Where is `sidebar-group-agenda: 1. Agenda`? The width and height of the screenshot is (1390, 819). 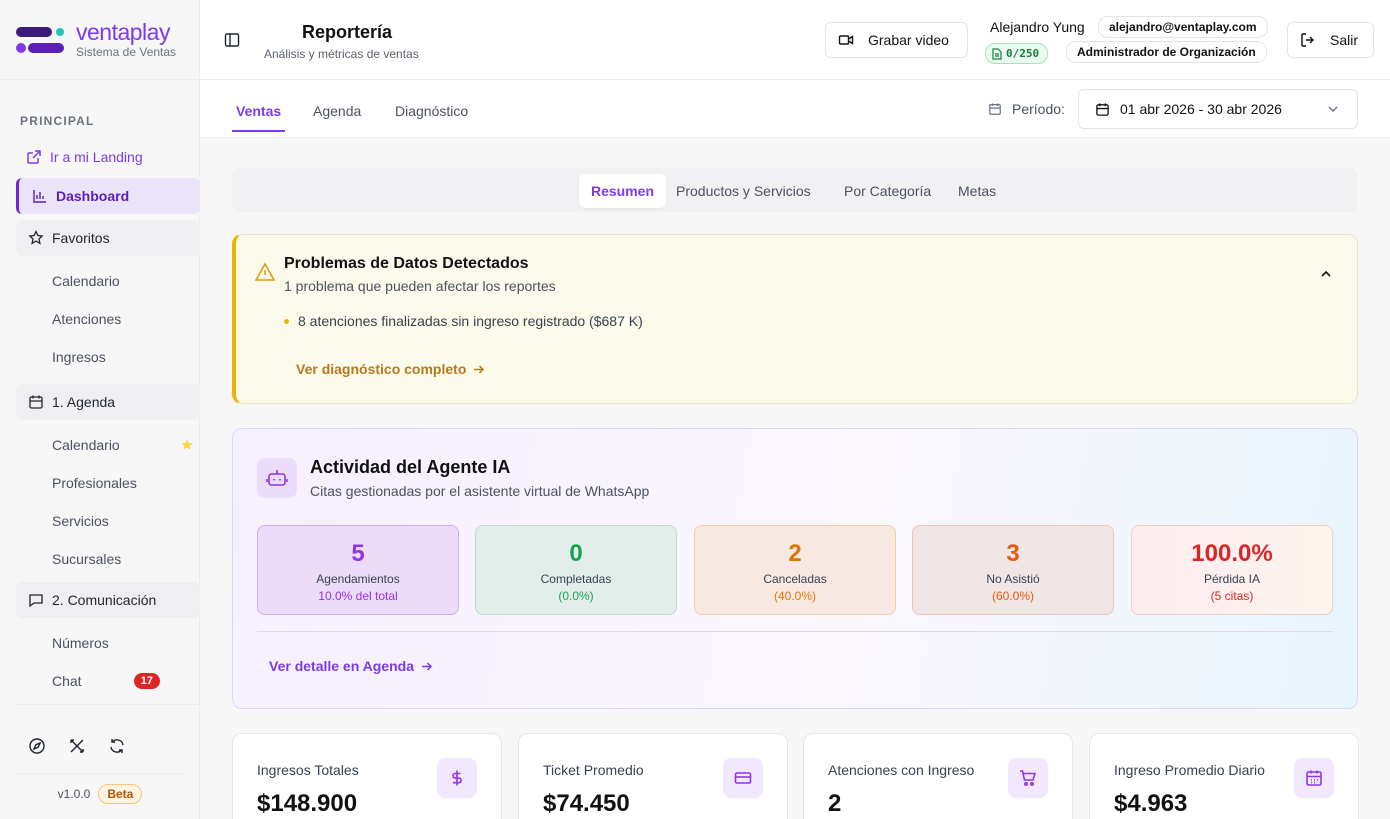 sidebar-group-agenda: 1. Agenda is located at coordinates (108, 402).